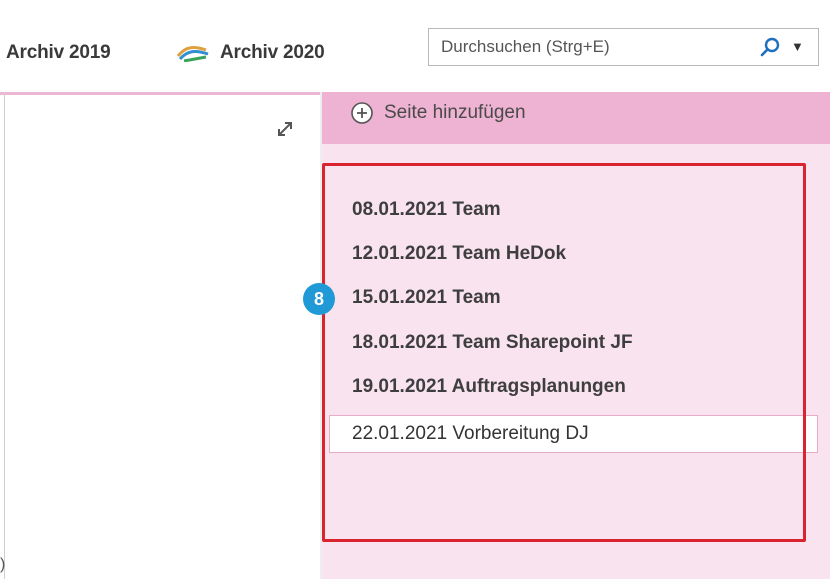  I want to click on notebook-icon, so click(192, 54).